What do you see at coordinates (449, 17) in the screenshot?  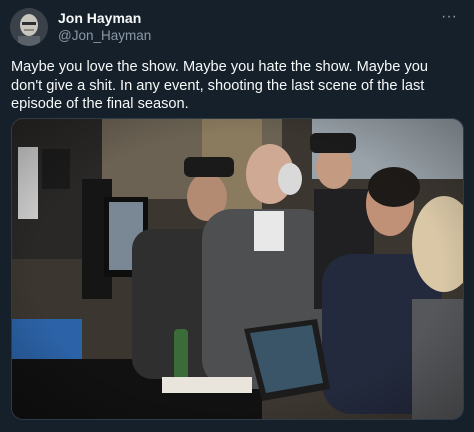 I see `more-horizontal-icon: ···` at bounding box center [449, 17].